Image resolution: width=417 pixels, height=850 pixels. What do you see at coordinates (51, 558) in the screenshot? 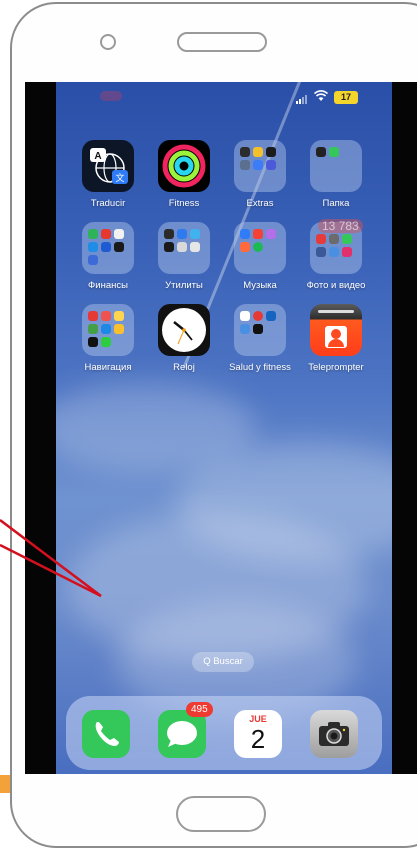
I see `annotation-arrow` at bounding box center [51, 558].